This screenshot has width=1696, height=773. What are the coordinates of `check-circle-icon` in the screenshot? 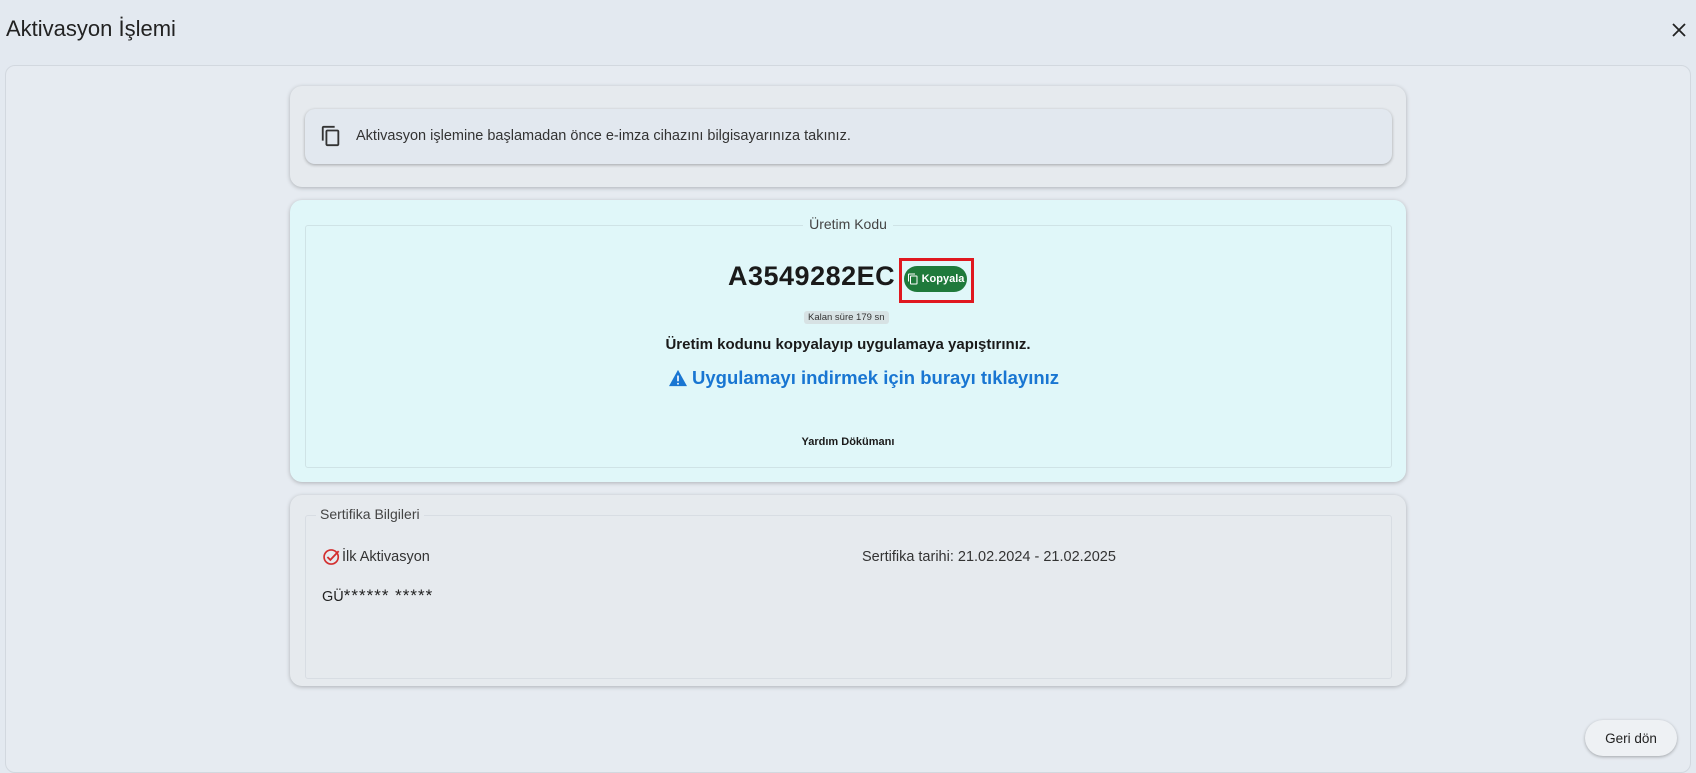 It's located at (331, 557).